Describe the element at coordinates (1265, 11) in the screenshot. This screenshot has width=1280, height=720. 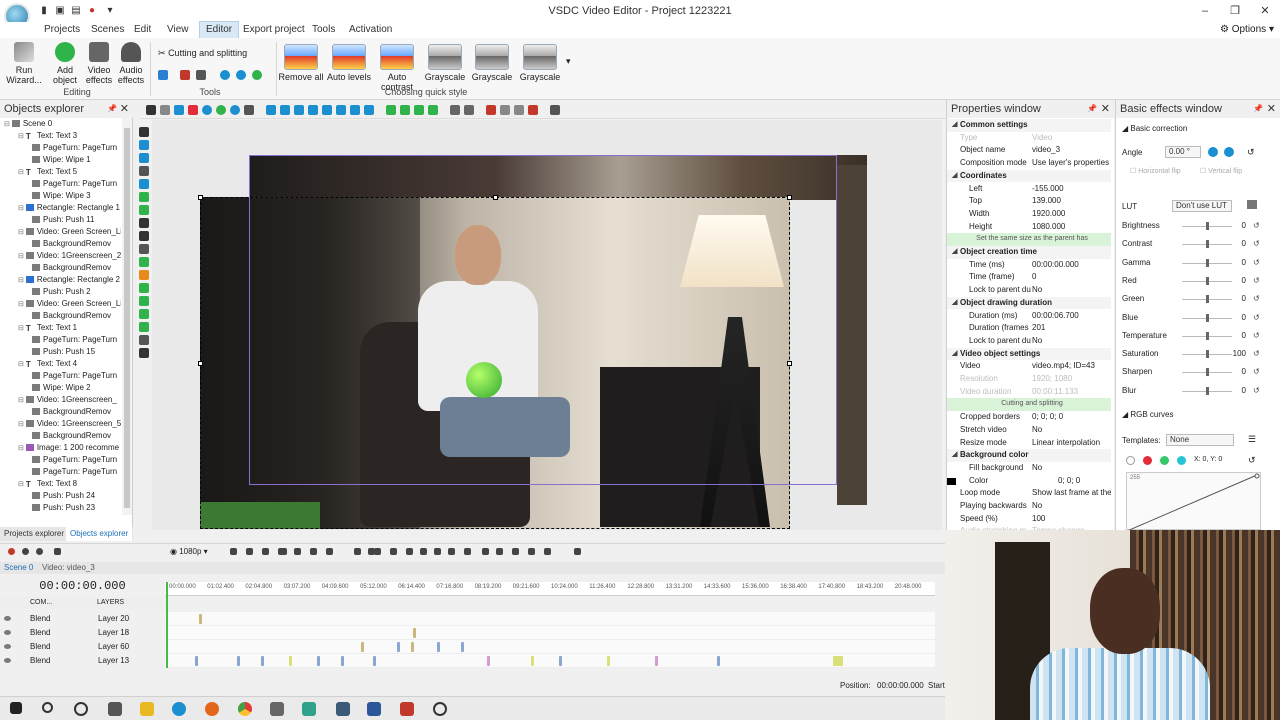
I see `close-icon: ✕` at that location.